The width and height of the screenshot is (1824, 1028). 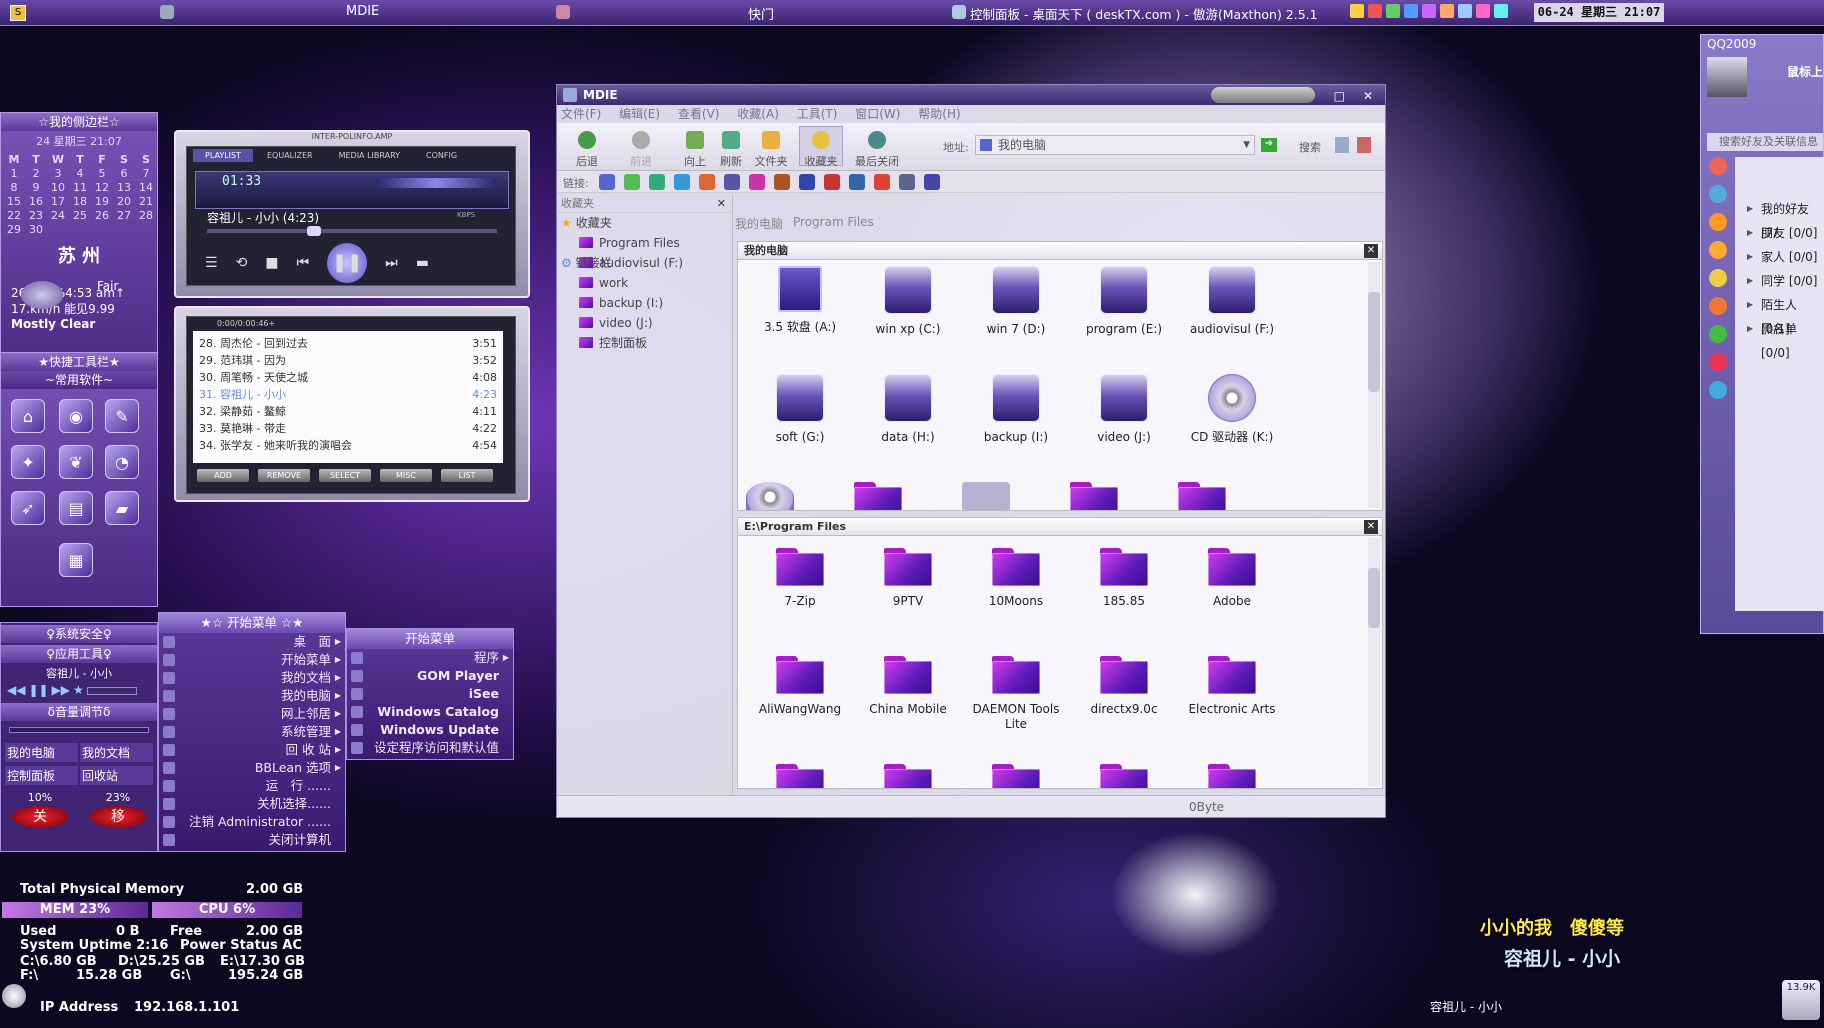 What do you see at coordinates (314, 231) in the screenshot?
I see `seek-thumb` at bounding box center [314, 231].